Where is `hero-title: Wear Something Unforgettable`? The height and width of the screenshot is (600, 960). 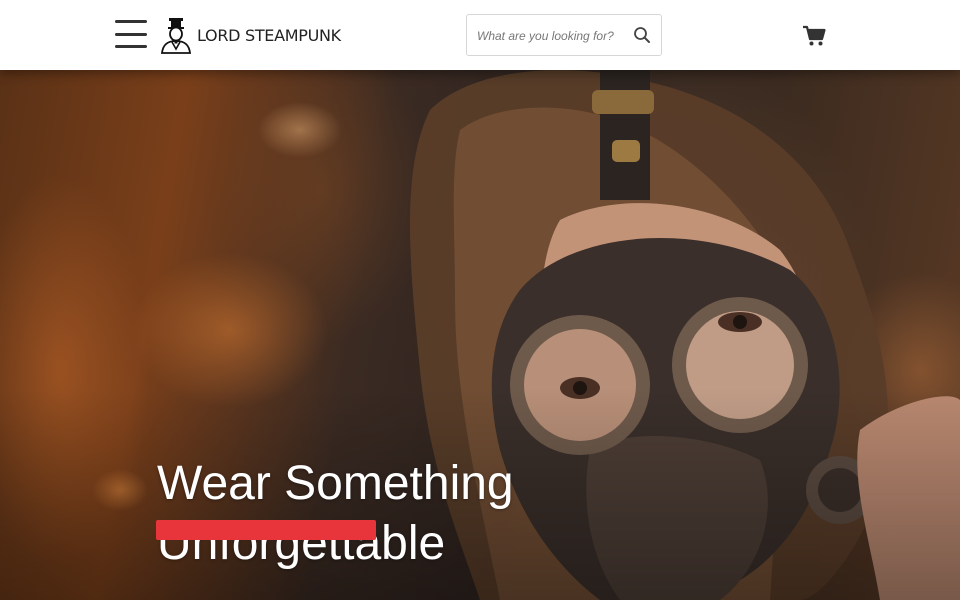 hero-title: Wear Something Unforgettable is located at coordinates (335, 513).